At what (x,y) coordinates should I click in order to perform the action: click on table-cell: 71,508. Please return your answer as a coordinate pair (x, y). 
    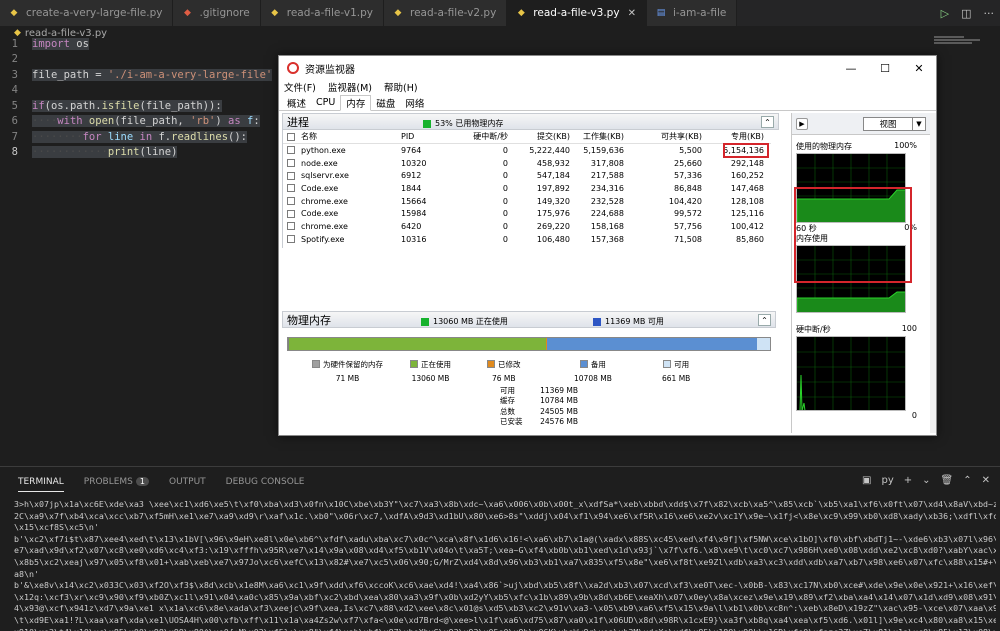
    Looking at the image, I should click on (688, 239).